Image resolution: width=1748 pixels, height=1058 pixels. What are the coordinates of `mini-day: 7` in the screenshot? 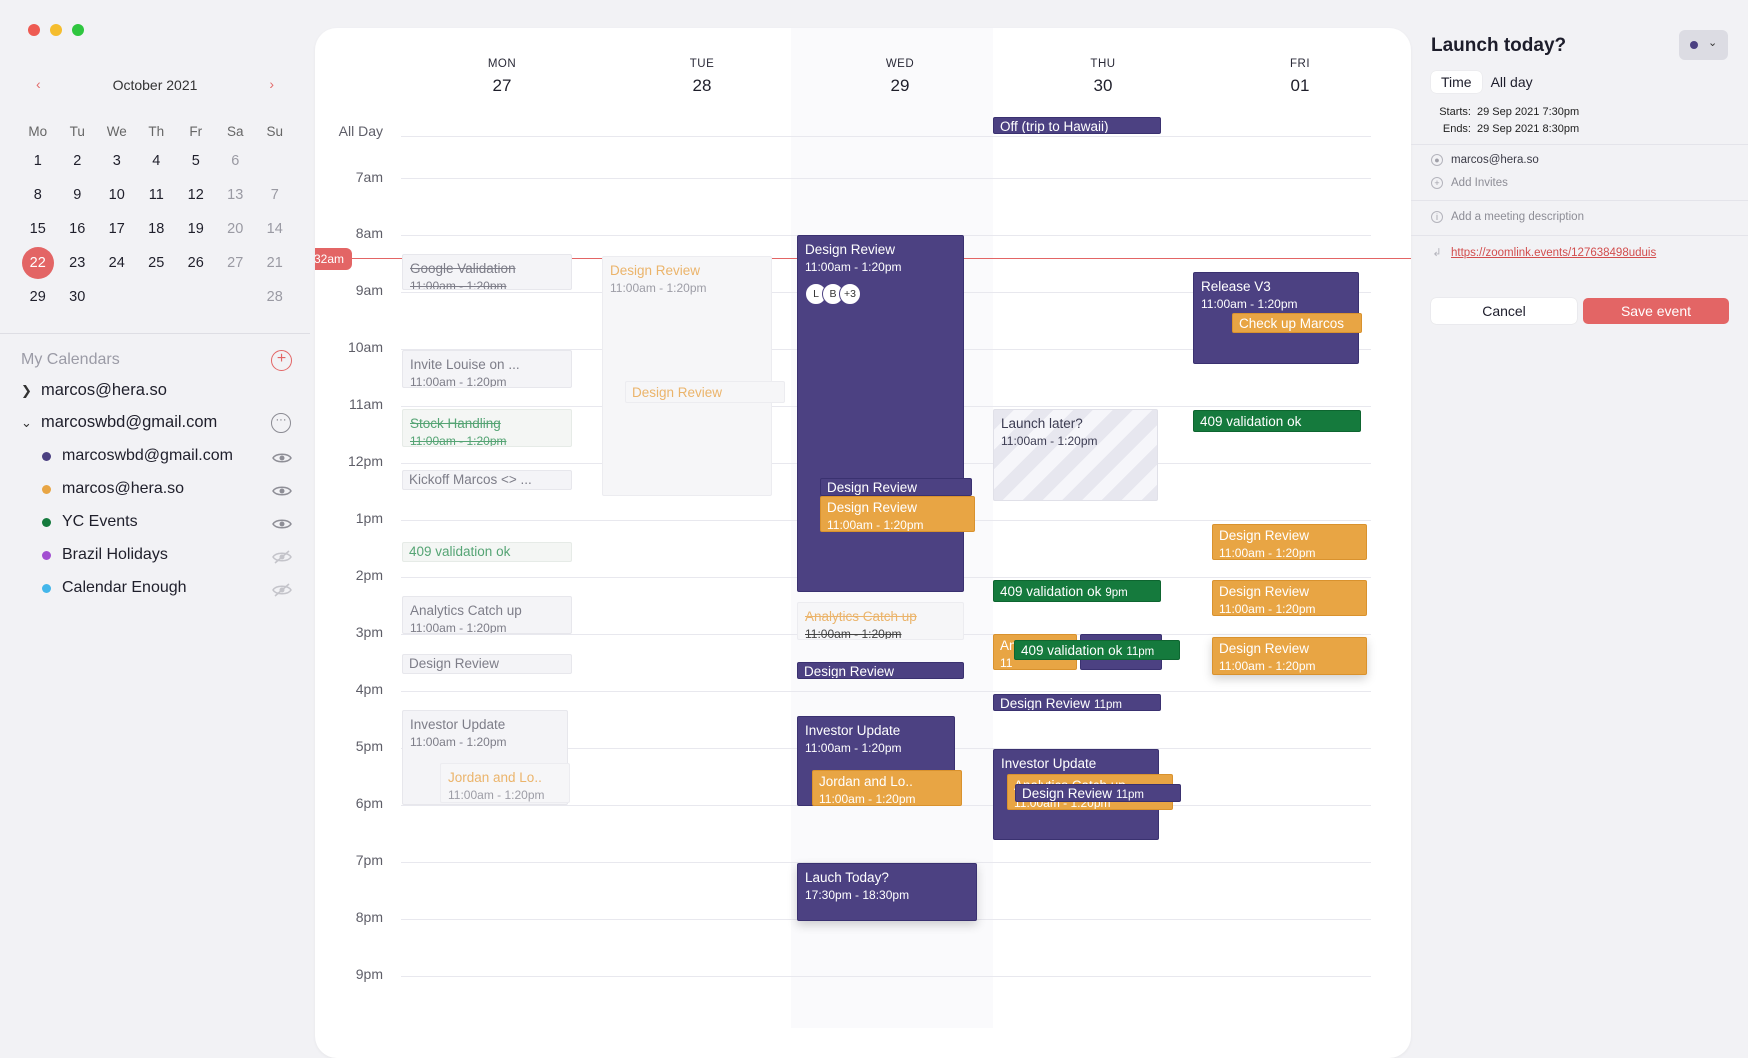 It's located at (275, 195).